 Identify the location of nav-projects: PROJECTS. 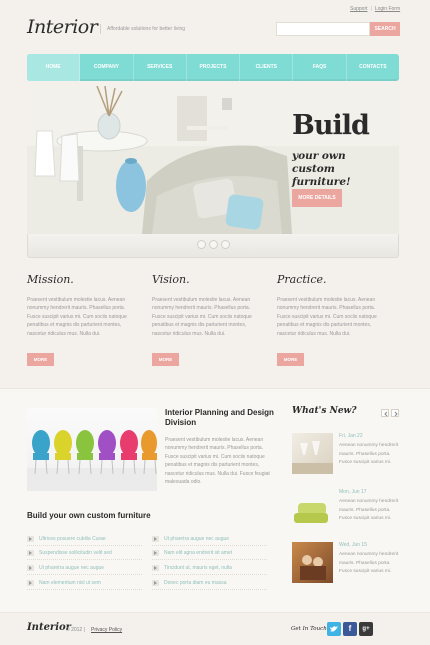
(214, 67).